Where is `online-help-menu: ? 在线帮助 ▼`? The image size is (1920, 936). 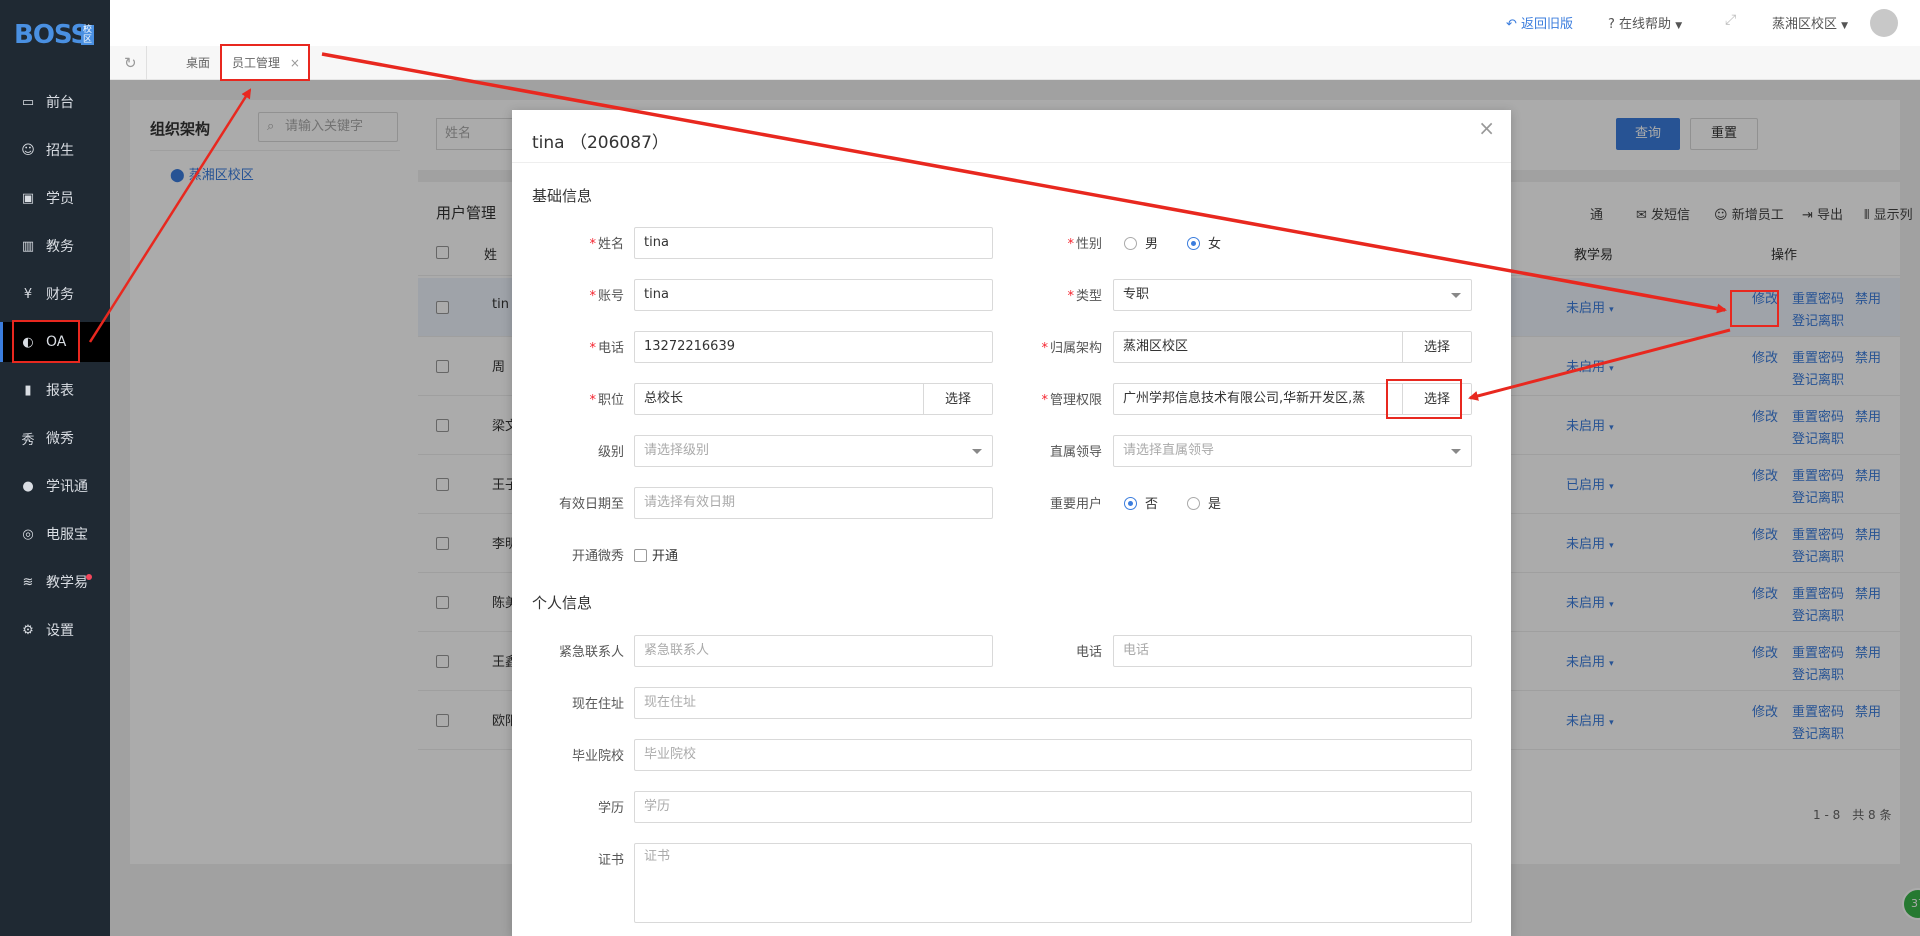
online-help-menu: ? 在线帮助 ▼ is located at coordinates (1645, 22).